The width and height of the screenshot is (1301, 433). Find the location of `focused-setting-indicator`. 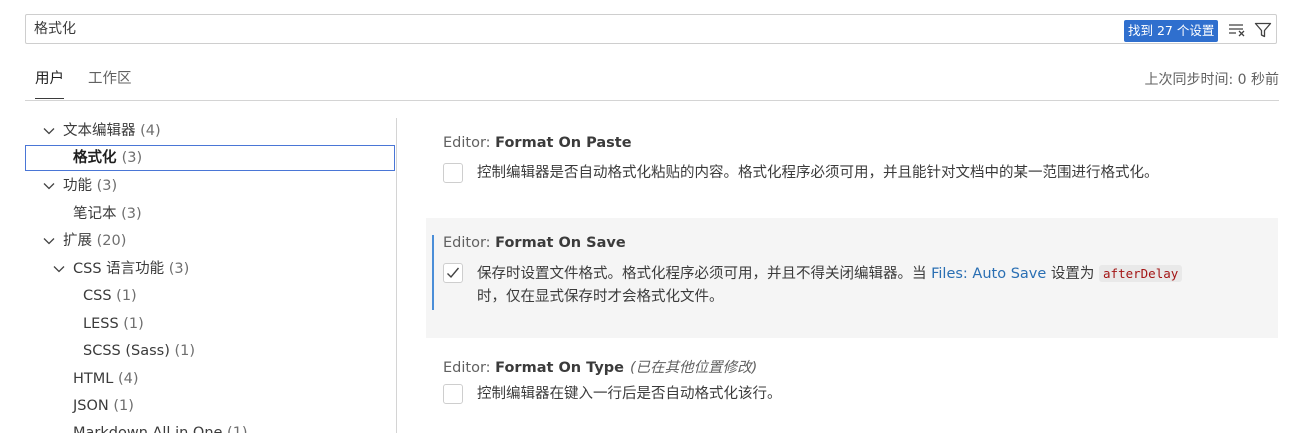

focused-setting-indicator is located at coordinates (433, 272).